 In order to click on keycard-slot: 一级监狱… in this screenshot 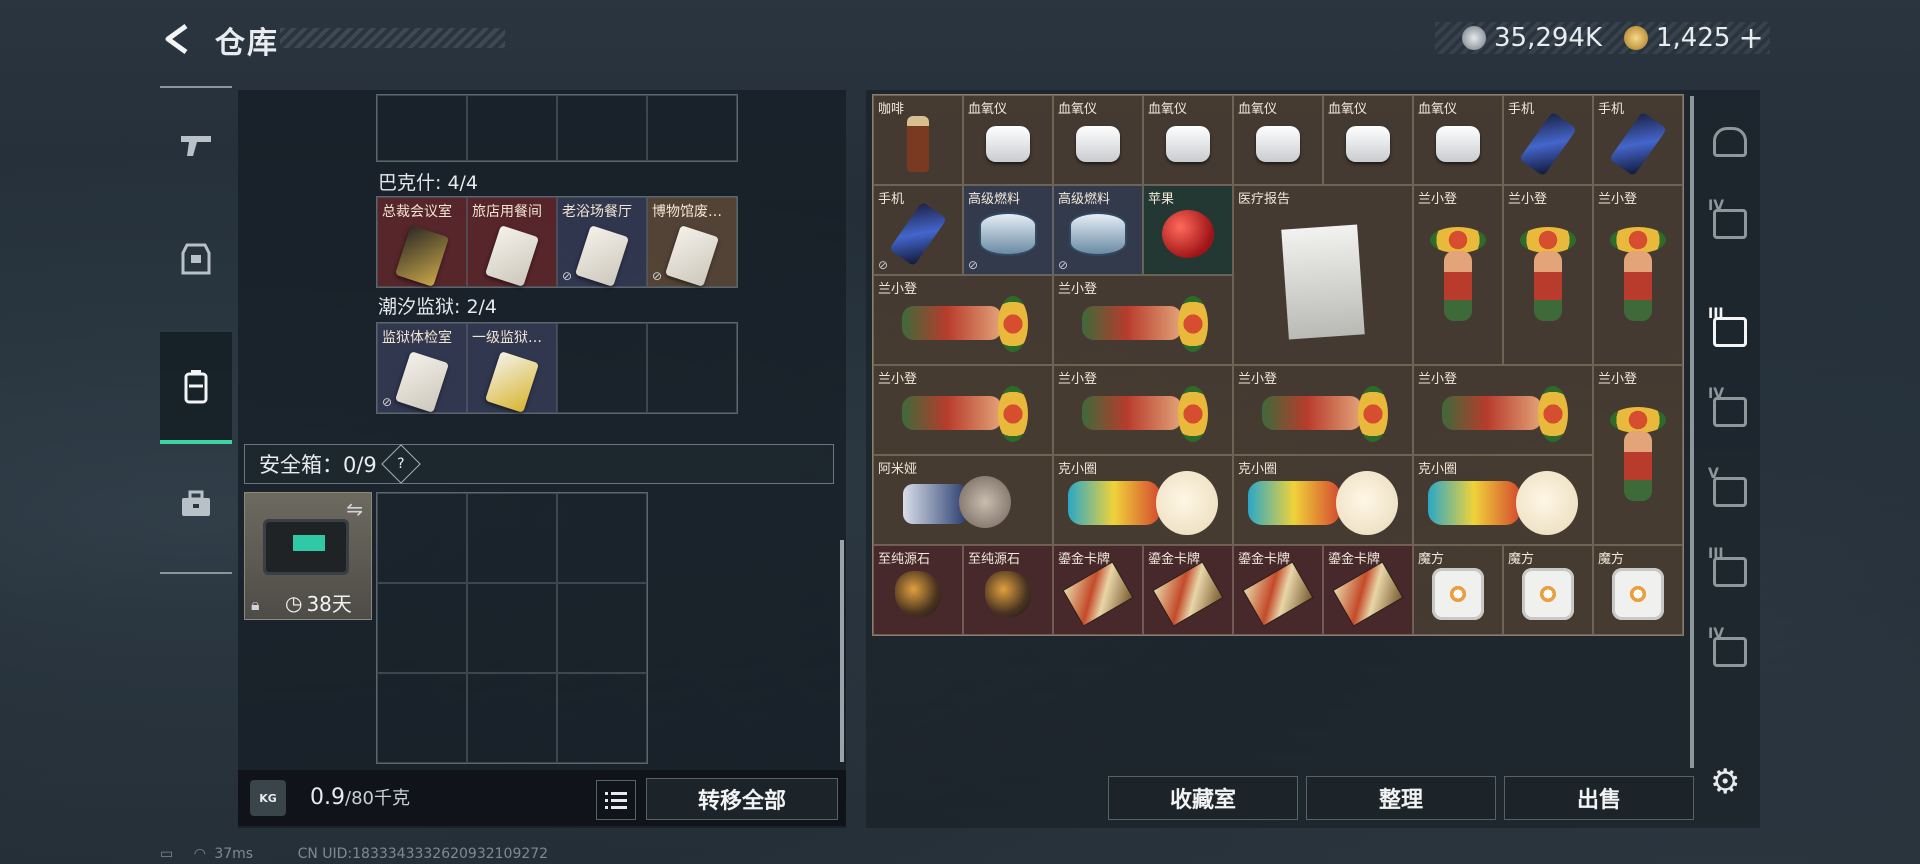, I will do `click(512, 368)`.